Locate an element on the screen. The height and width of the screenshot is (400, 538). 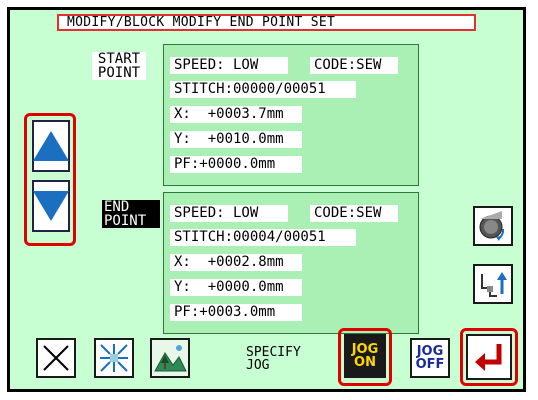
needle-up-icon is located at coordinates (494, 284).